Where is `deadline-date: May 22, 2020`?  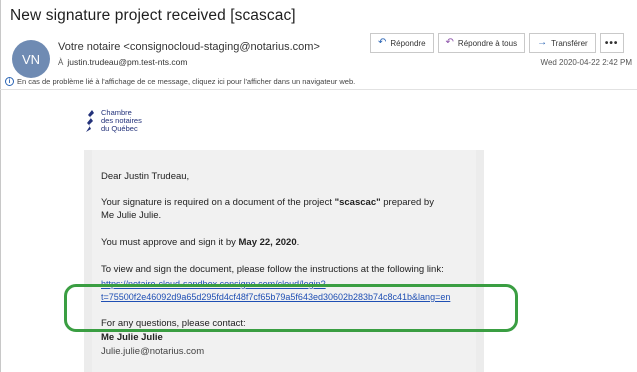
deadline-date: May 22, 2020 is located at coordinates (267, 242).